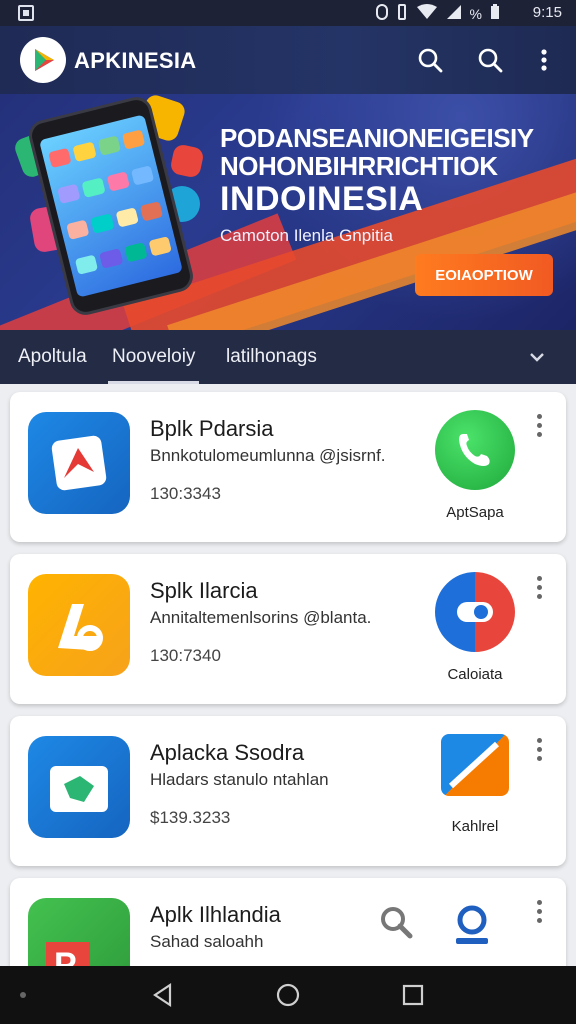  I want to click on app-meta: 130:7340, so click(185, 655).